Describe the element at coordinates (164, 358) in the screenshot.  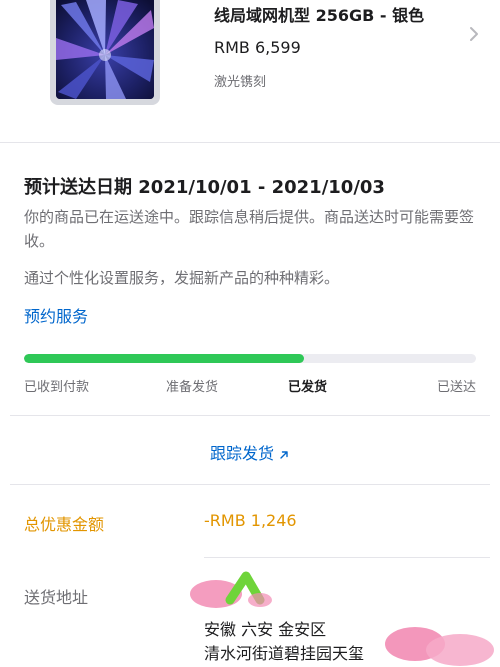
I see `progress-fill` at that location.